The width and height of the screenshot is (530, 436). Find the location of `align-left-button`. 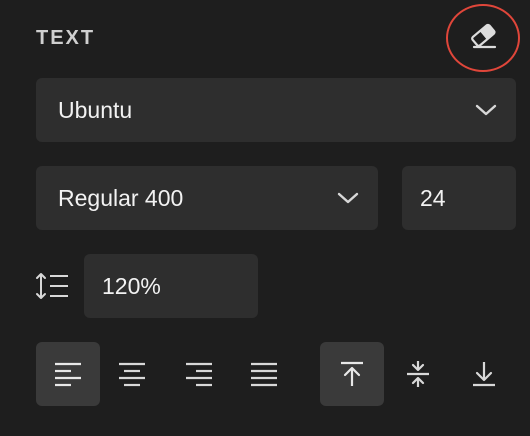

align-left-button is located at coordinates (68, 374).